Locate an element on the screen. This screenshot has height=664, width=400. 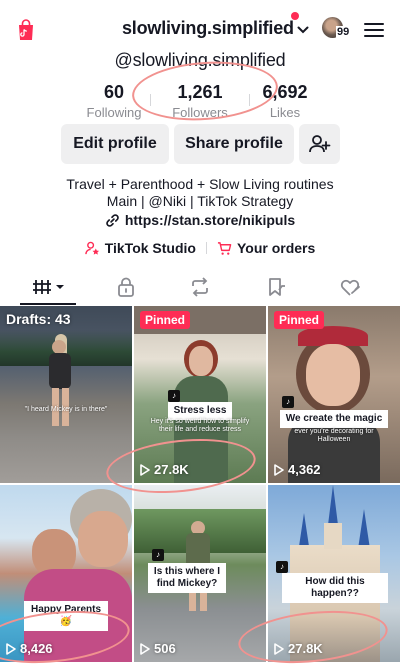
tab-reposts is located at coordinates (200, 287).